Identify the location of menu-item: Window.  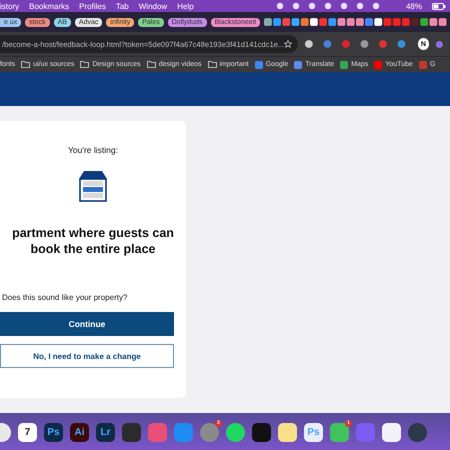
(153, 6).